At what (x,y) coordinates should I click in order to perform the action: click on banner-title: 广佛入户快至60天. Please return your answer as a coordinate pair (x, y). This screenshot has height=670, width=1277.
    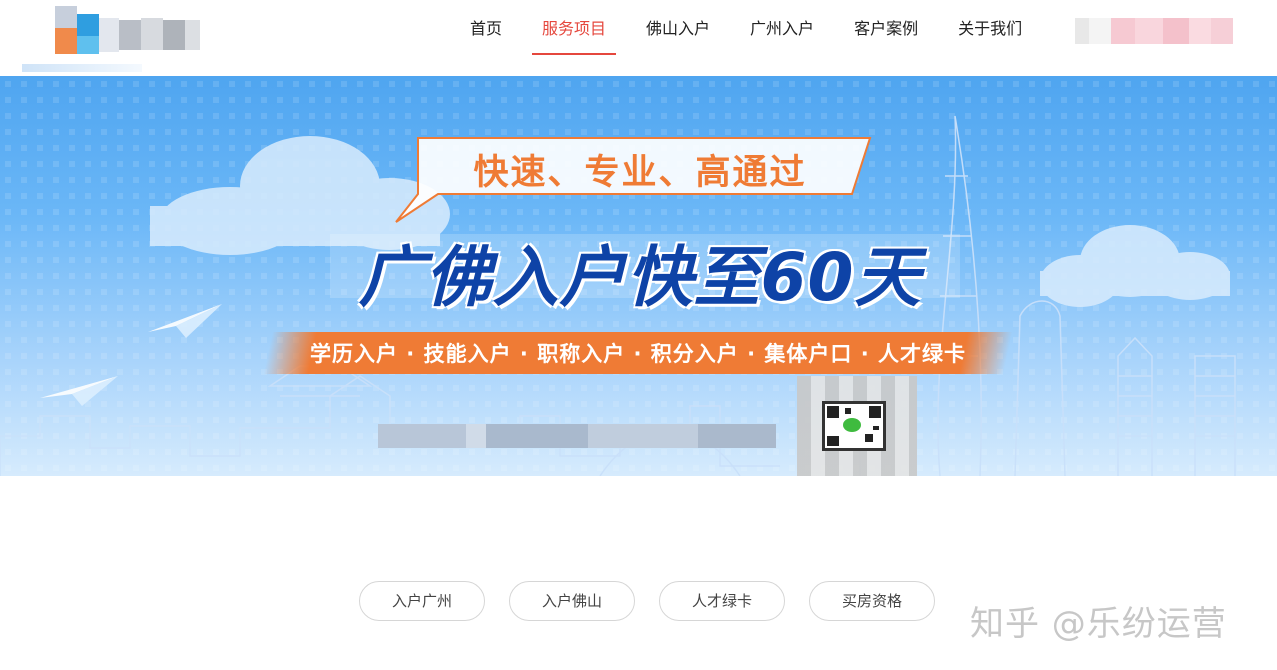
    Looking at the image, I should click on (640, 277).